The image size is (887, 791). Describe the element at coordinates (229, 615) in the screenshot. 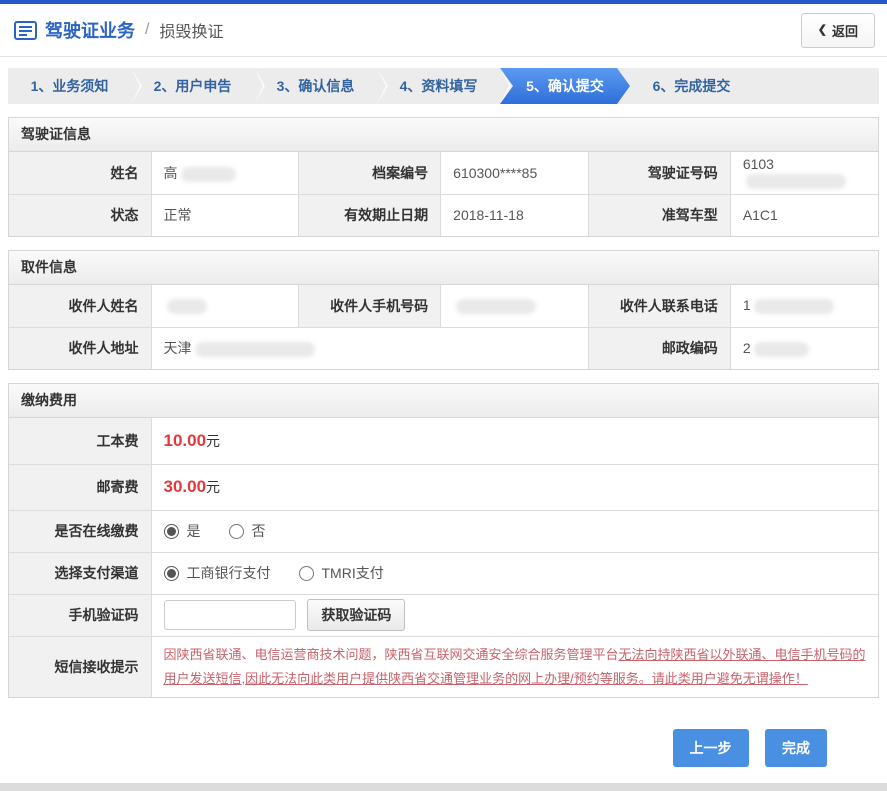

I see `sms-code-input` at that location.